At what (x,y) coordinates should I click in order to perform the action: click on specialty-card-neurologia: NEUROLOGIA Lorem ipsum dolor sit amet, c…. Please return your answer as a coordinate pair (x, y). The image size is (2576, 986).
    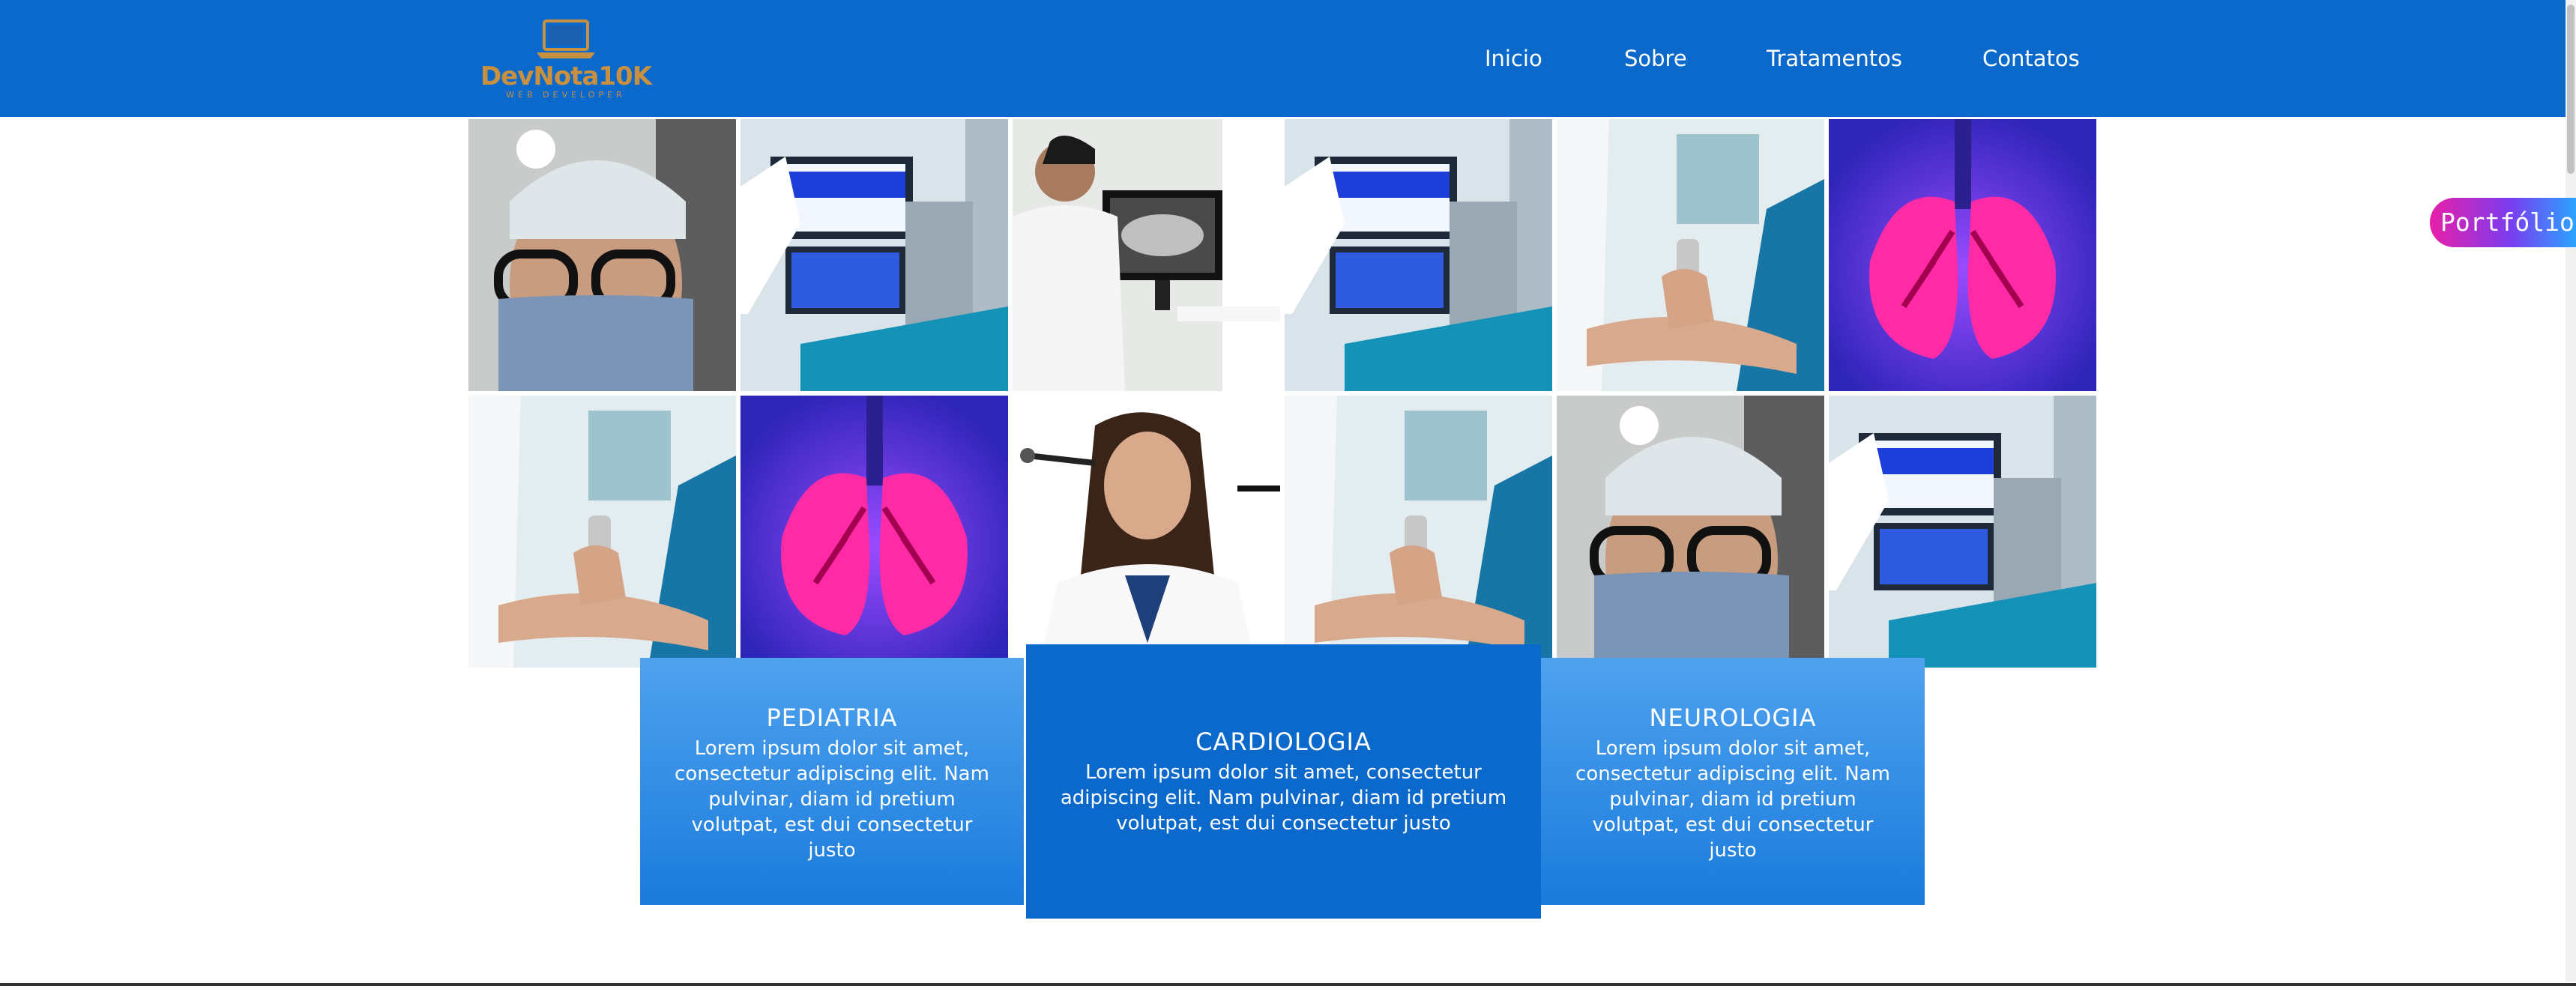
    Looking at the image, I should click on (1733, 781).